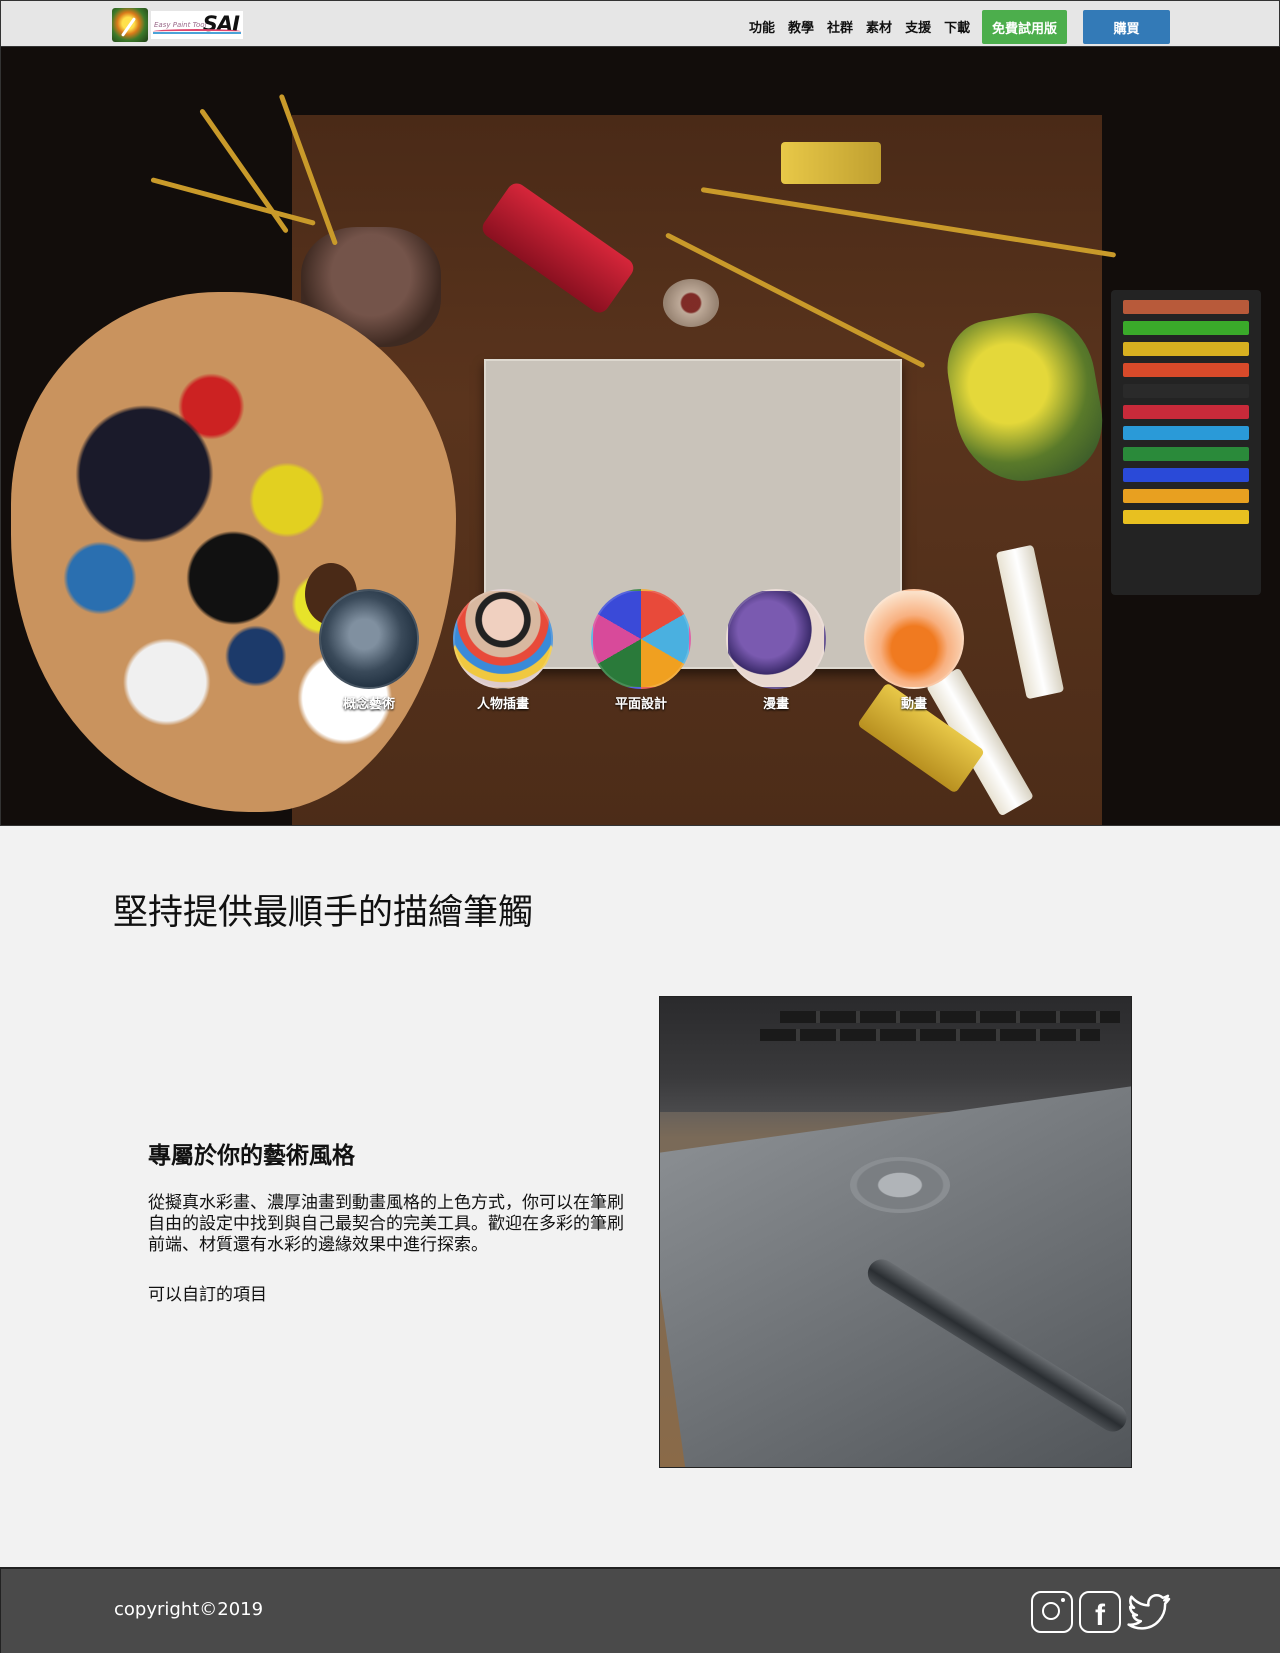 This screenshot has height=1653, width=1280. I want to click on nav-item-support: 支援, so click(918, 26).